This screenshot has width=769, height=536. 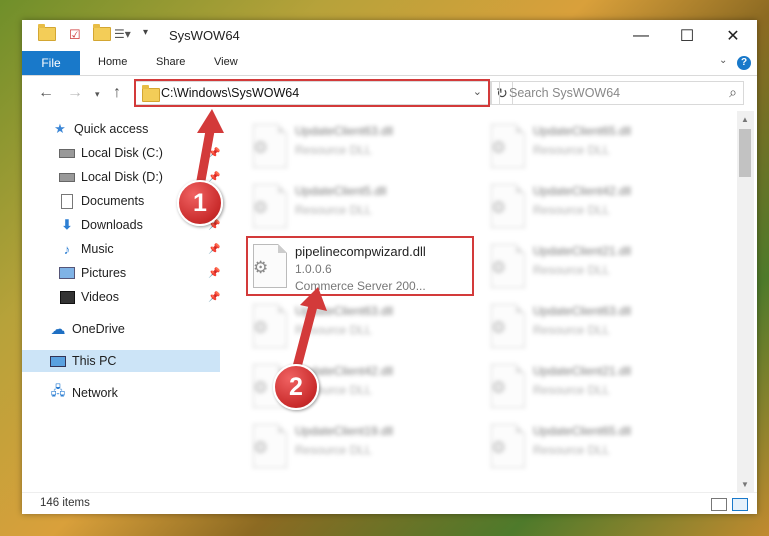 What do you see at coordinates (744, 63) in the screenshot?
I see `help-icon: ?` at bounding box center [744, 63].